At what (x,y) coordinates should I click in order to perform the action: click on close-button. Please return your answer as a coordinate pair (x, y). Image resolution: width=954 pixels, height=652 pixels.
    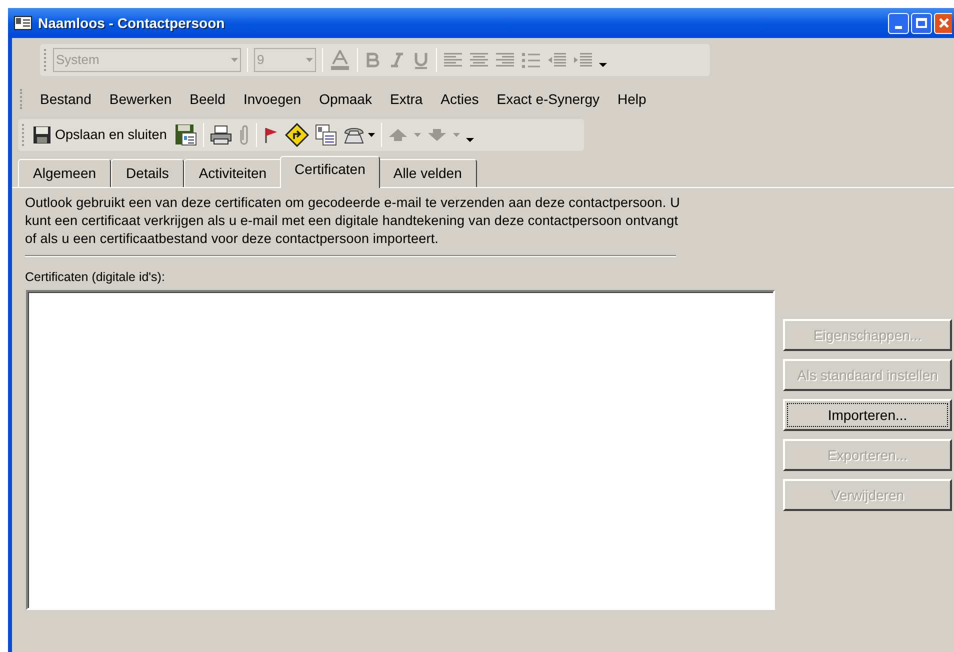
    Looking at the image, I should click on (943, 23).